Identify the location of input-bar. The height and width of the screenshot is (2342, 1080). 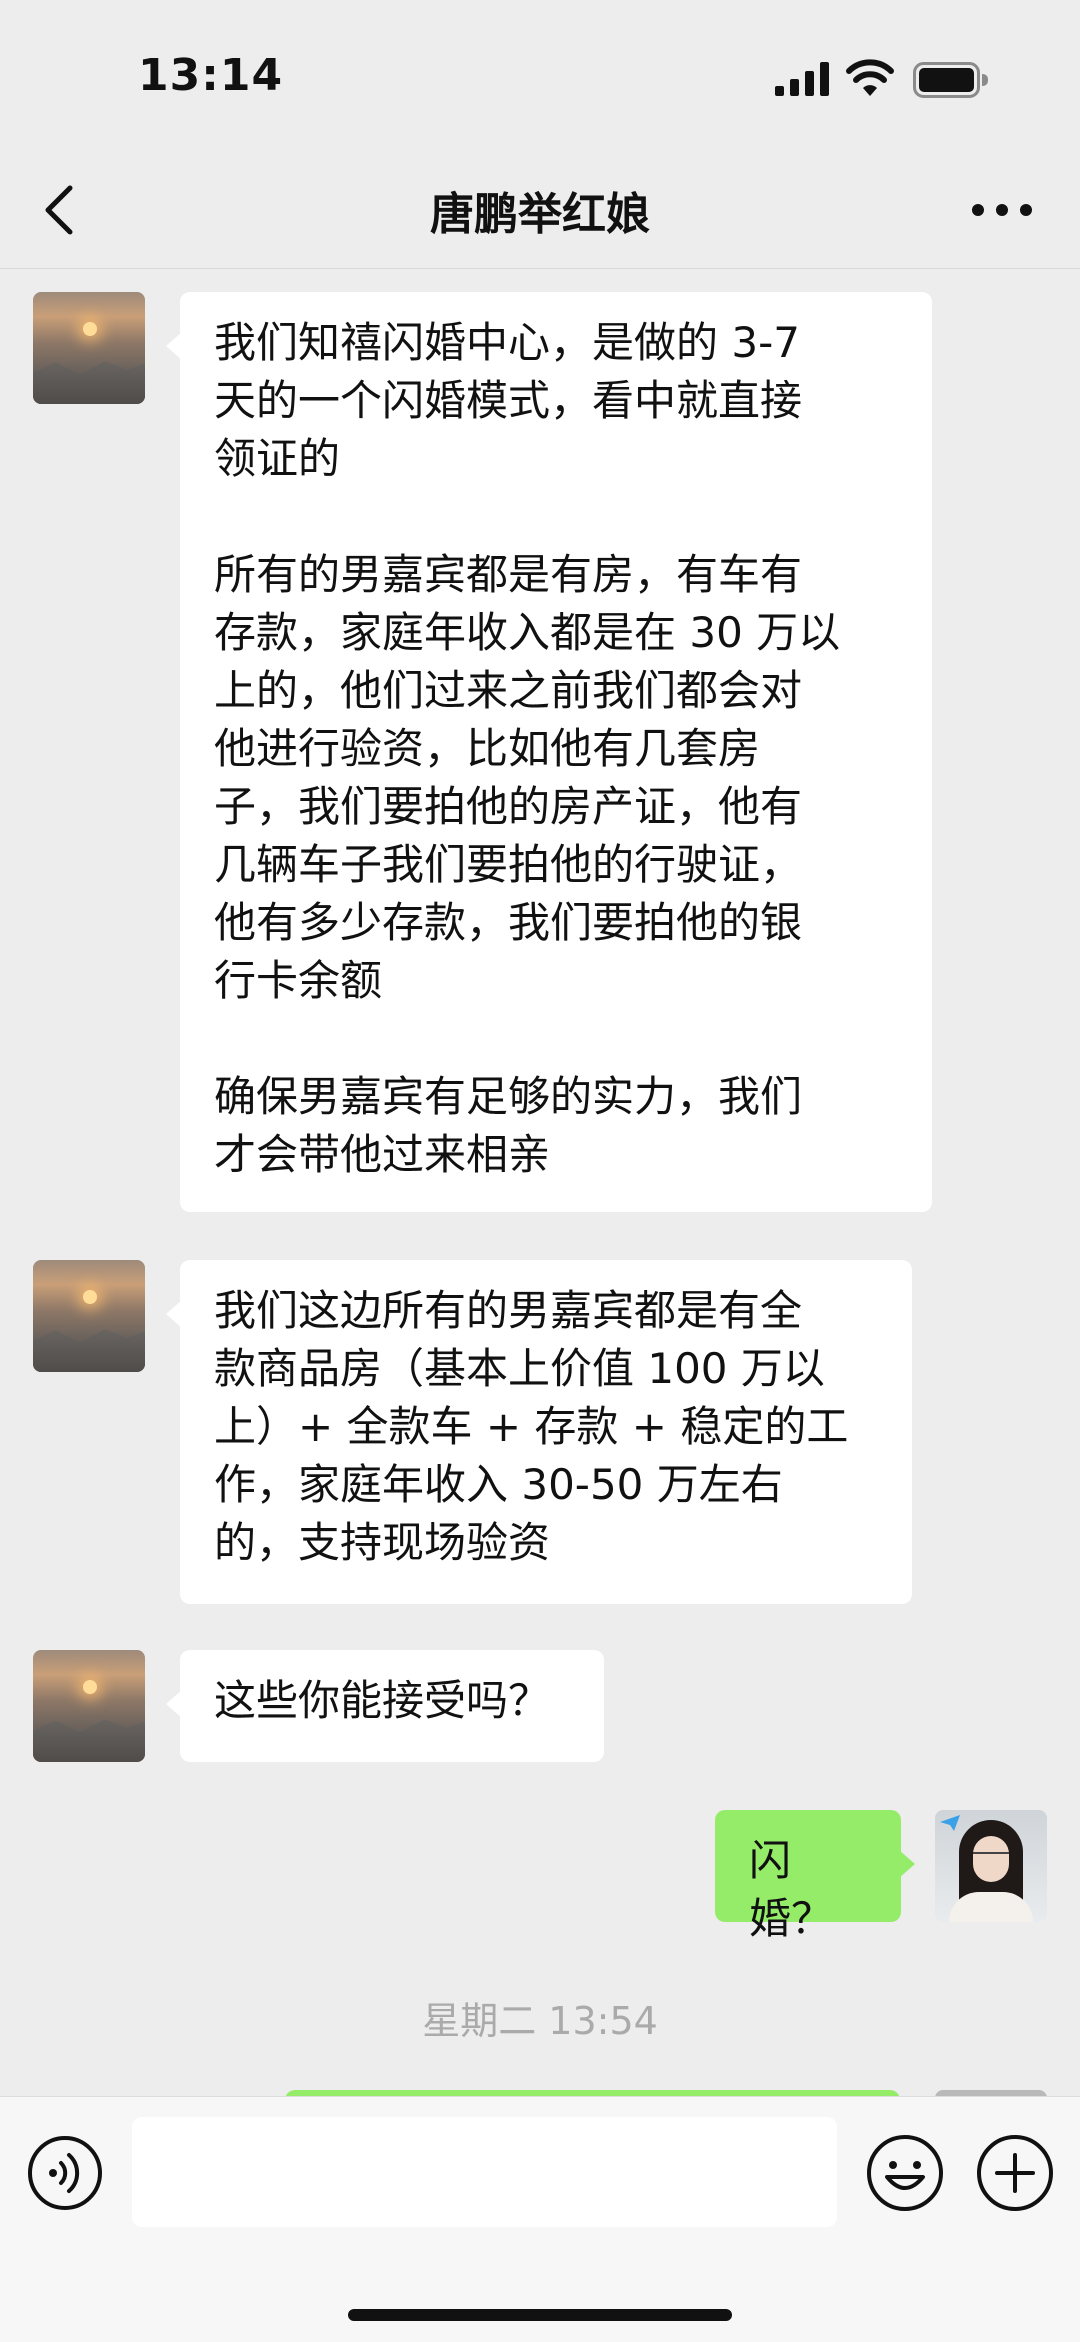
(540, 2219).